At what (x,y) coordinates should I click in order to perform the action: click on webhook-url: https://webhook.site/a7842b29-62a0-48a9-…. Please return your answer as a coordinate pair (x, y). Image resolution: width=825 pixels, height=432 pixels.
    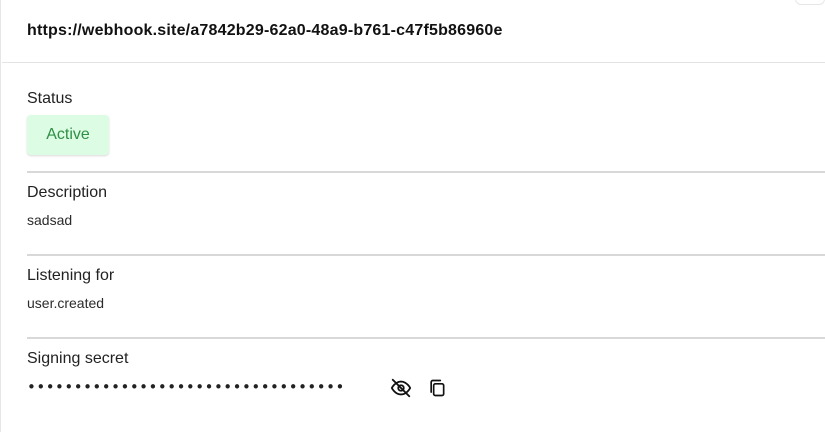
    Looking at the image, I should click on (265, 30).